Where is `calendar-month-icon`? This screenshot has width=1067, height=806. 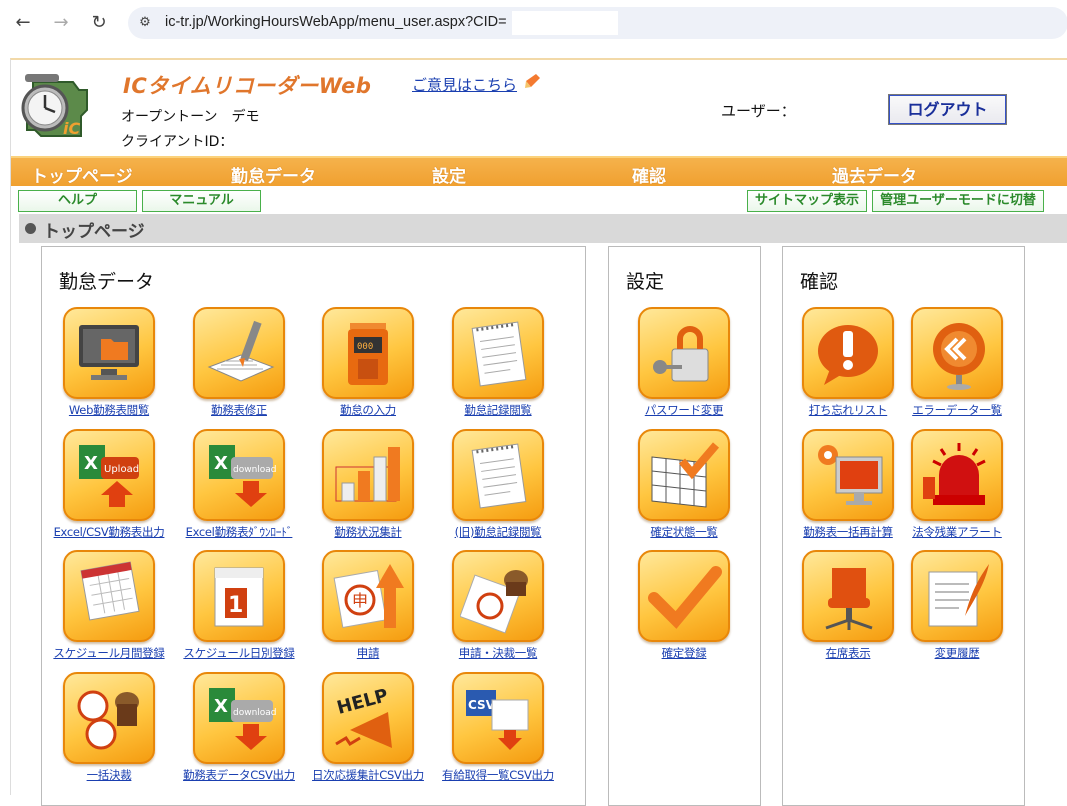 calendar-month-icon is located at coordinates (109, 596).